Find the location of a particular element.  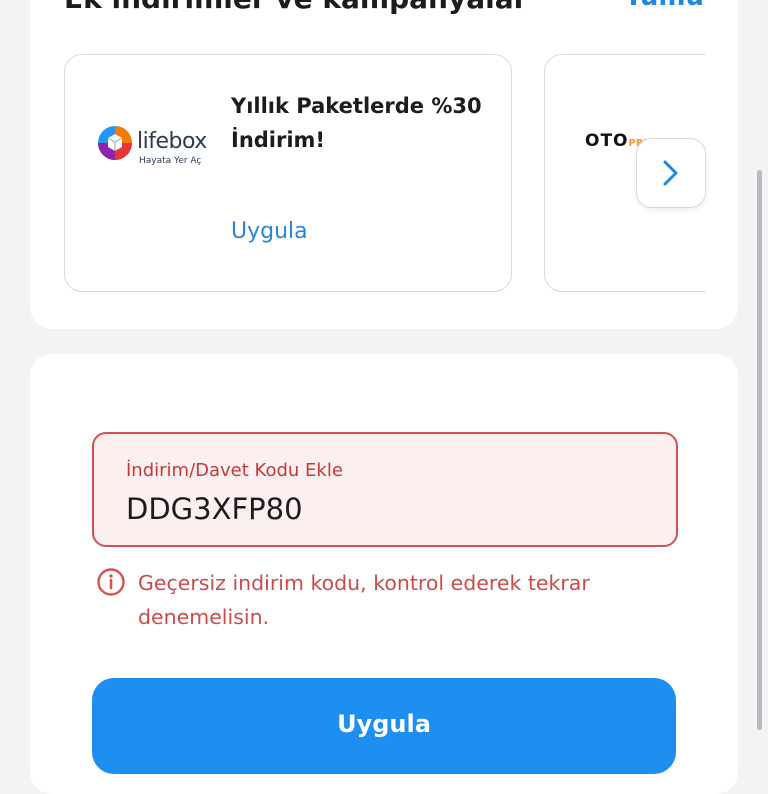

scrollbar is located at coordinates (759, 450).